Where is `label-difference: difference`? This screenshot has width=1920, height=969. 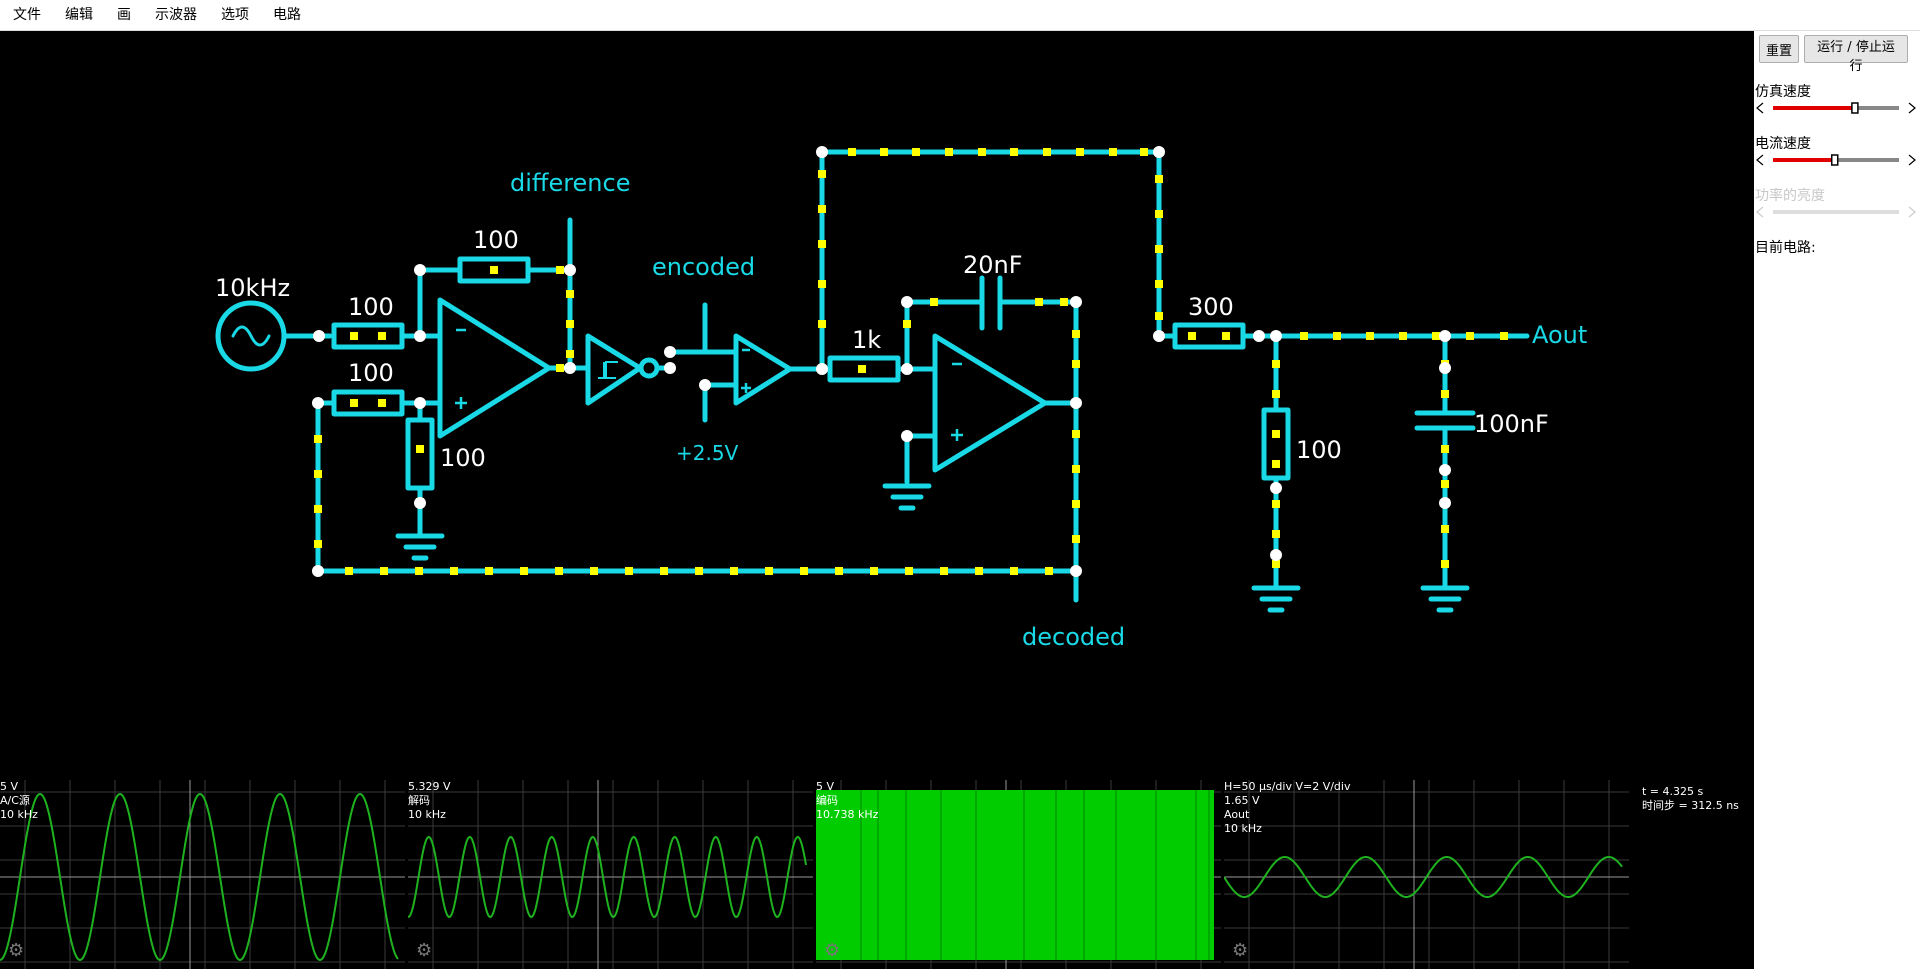 label-difference: difference is located at coordinates (570, 183).